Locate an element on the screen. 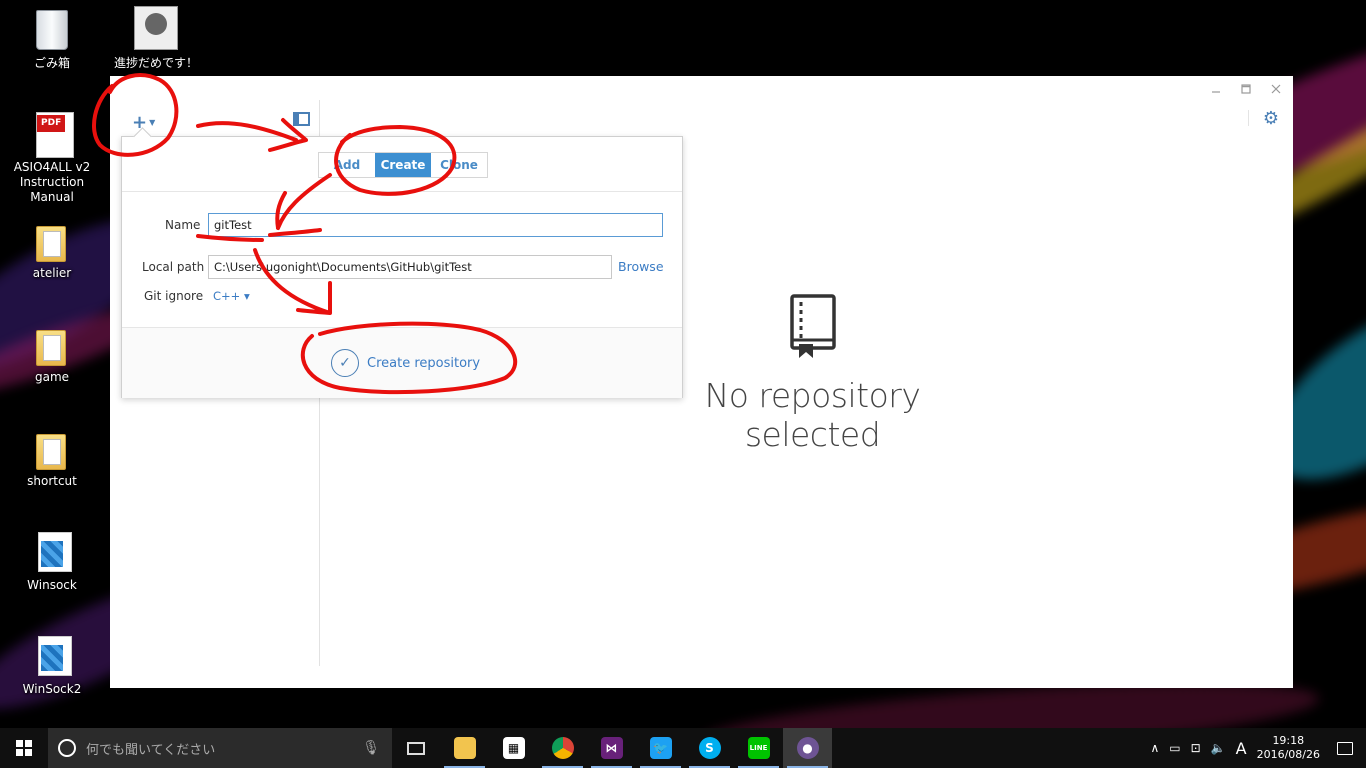 Image resolution: width=1366 pixels, height=768 pixels. desktop-icon-shinchoku: 進捗だめです！ is located at coordinates (156, 38).